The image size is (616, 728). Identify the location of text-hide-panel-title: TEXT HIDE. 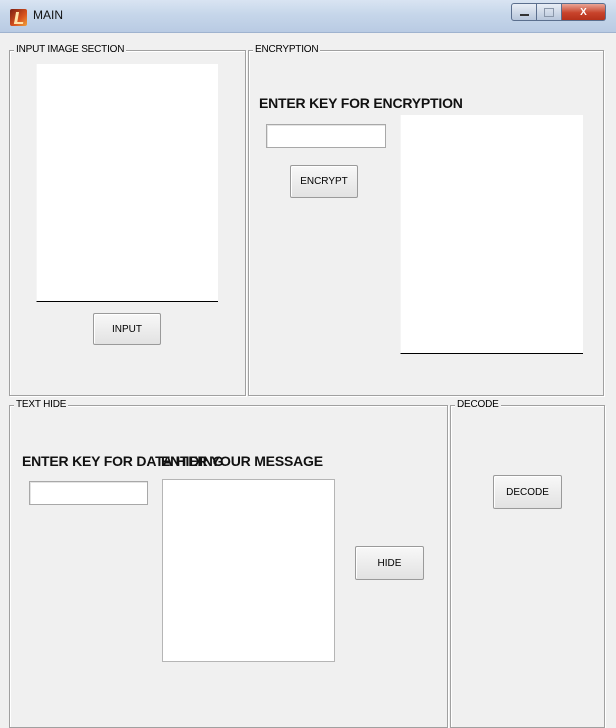
(41, 405).